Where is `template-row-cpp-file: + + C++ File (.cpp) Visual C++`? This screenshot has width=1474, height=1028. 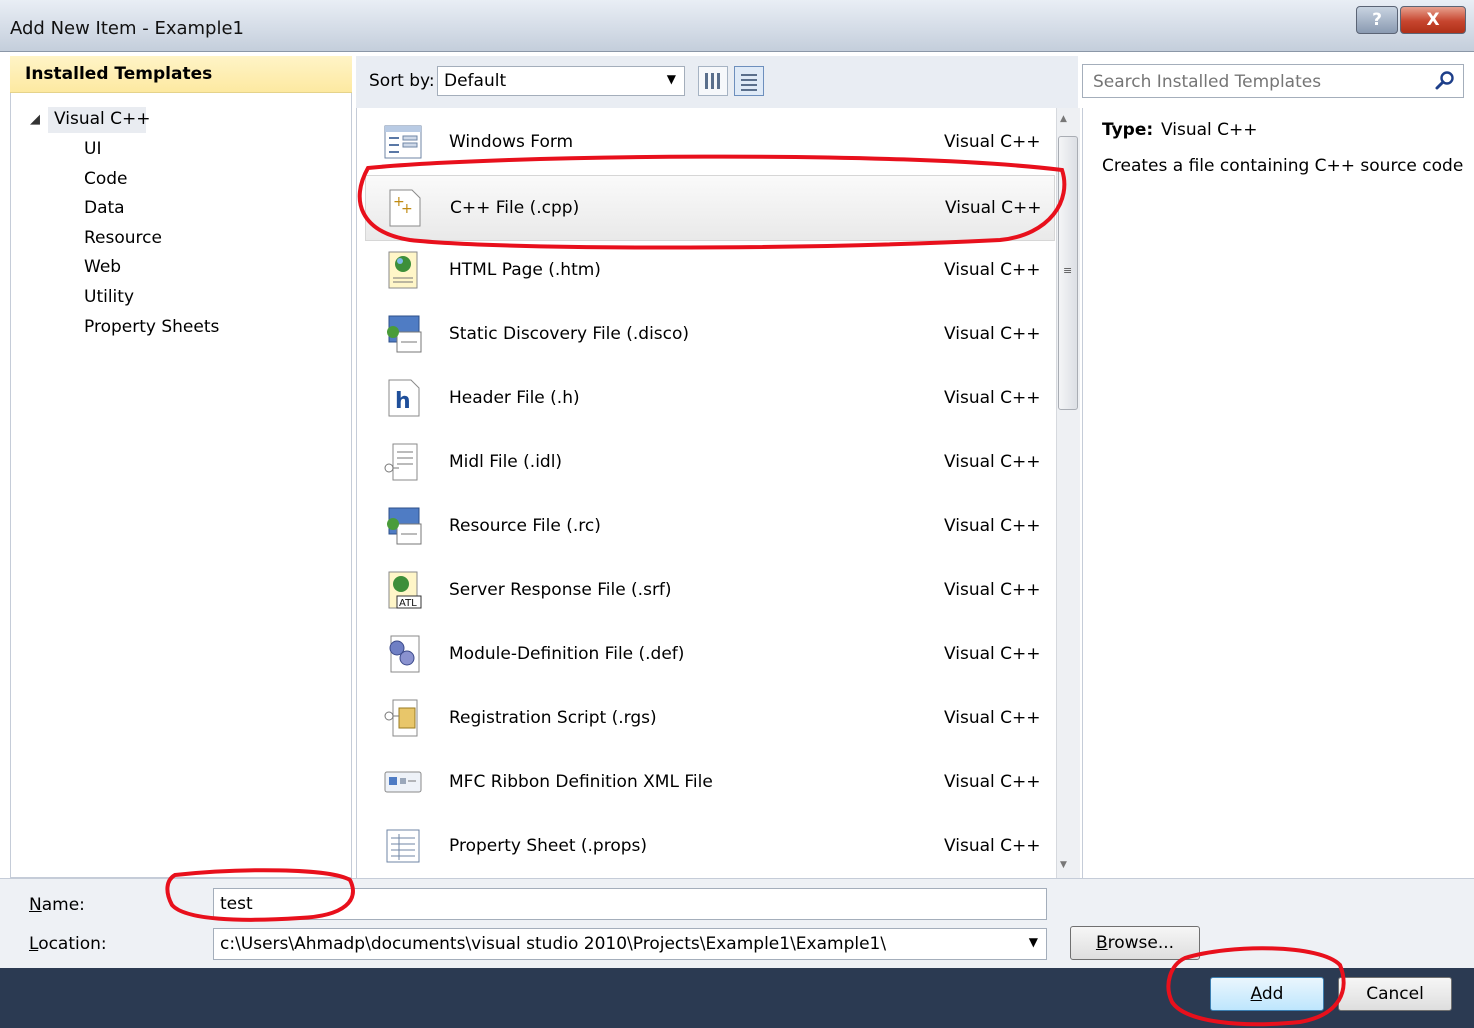 template-row-cpp-file: + + C++ File (.cpp) Visual C++ is located at coordinates (710, 208).